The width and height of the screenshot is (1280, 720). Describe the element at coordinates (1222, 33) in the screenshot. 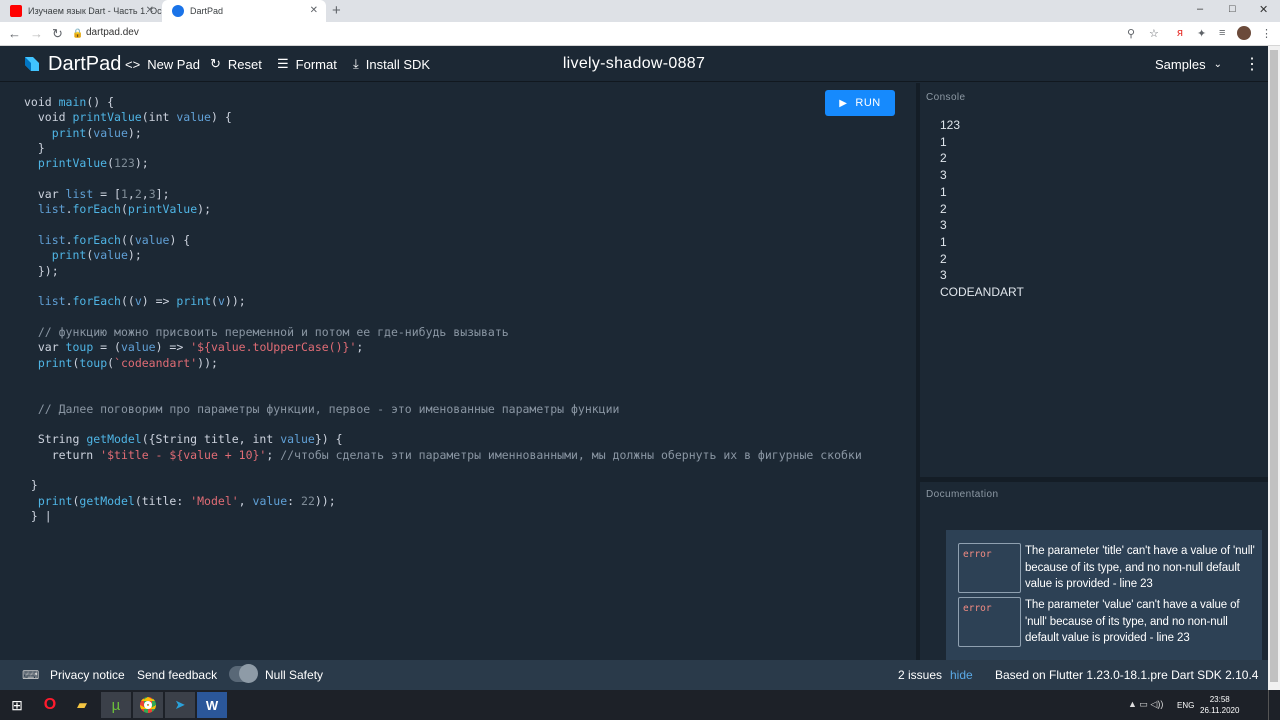

I see `reading-list-icon: ≡` at that location.